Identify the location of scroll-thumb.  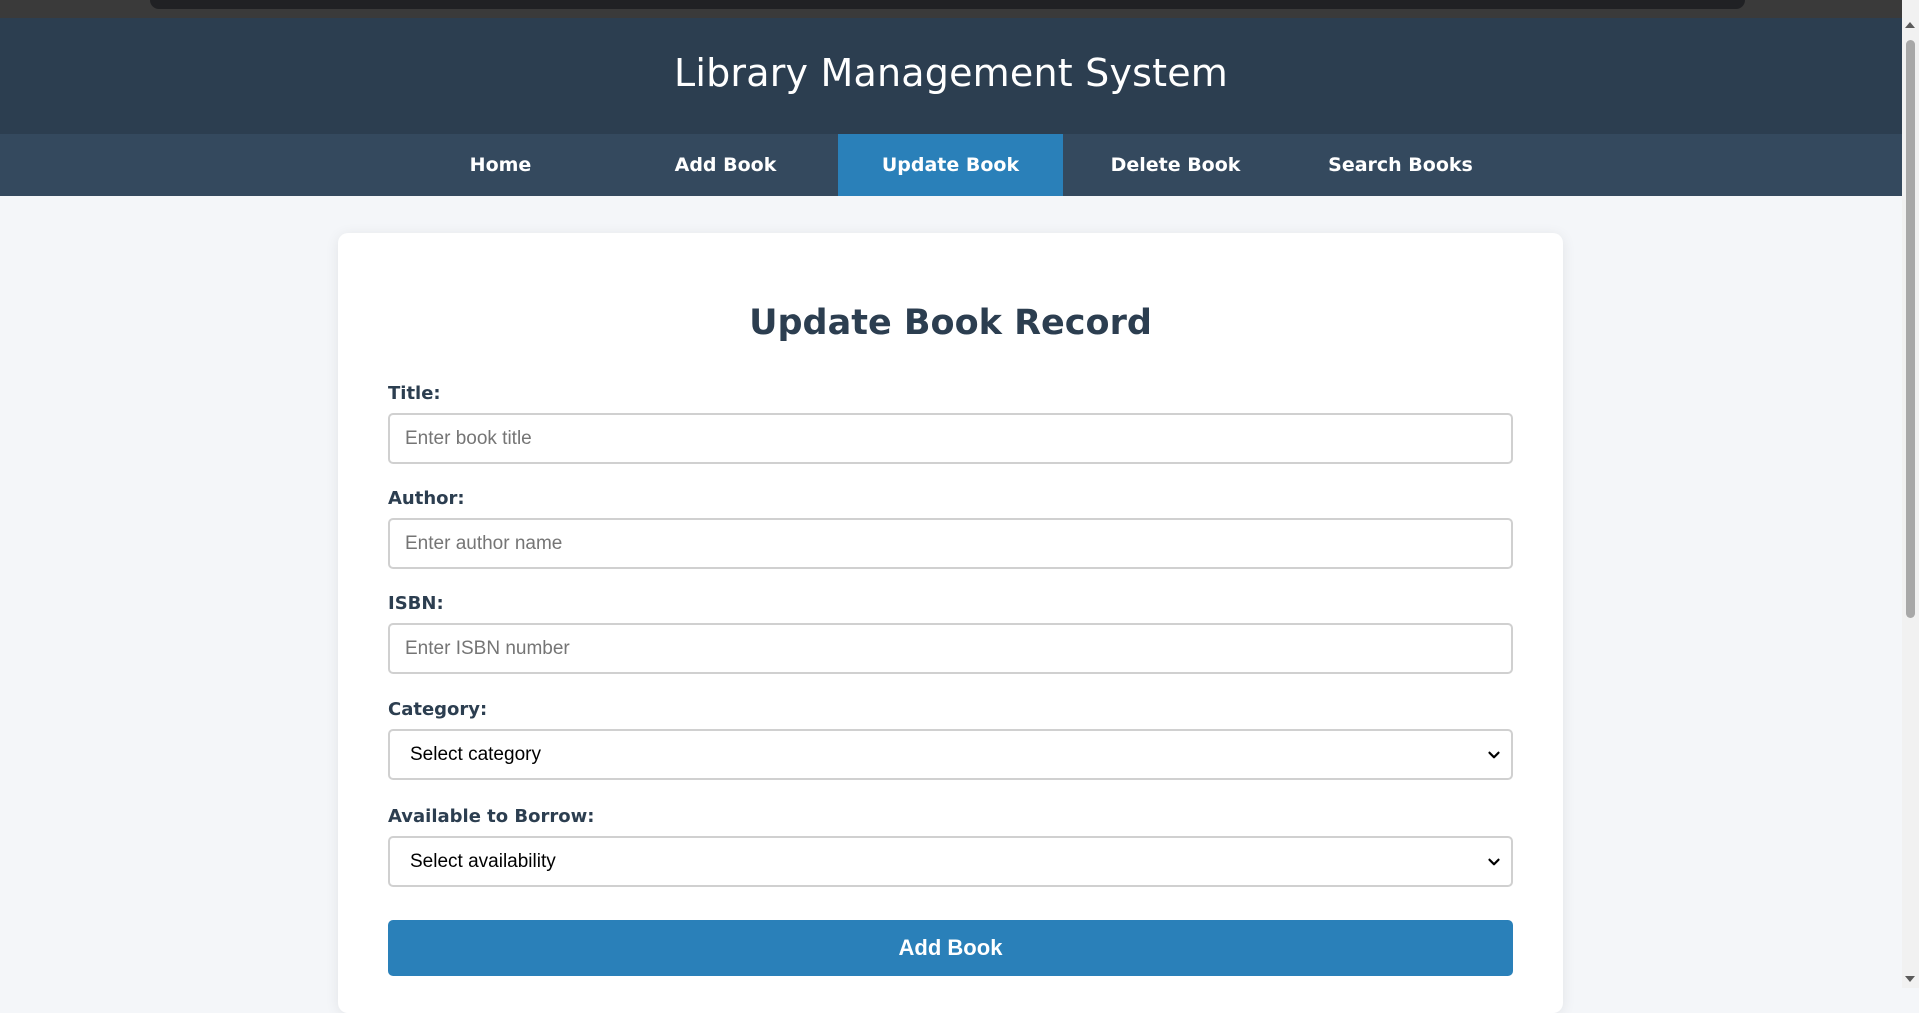
(1910, 329).